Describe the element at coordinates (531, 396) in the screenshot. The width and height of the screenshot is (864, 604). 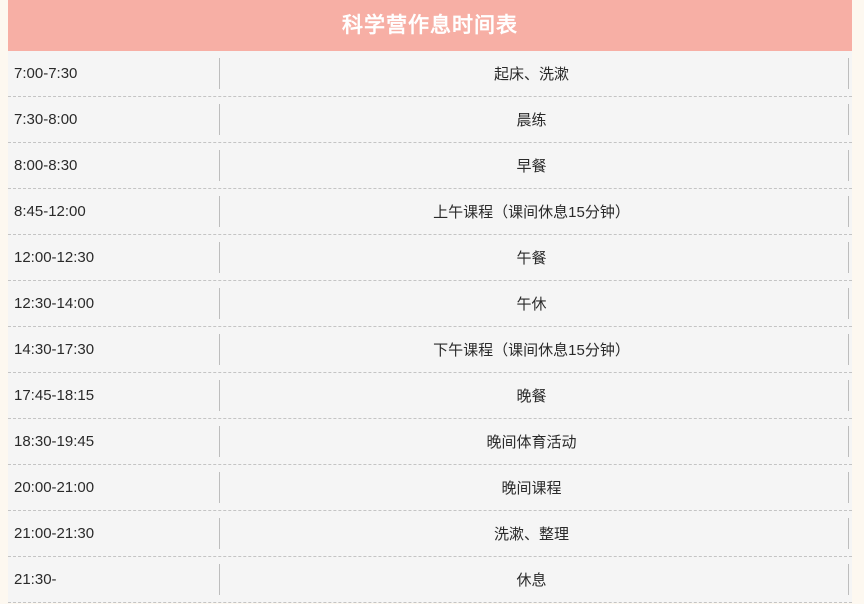
I see `cell-activity: 晚餐` at that location.